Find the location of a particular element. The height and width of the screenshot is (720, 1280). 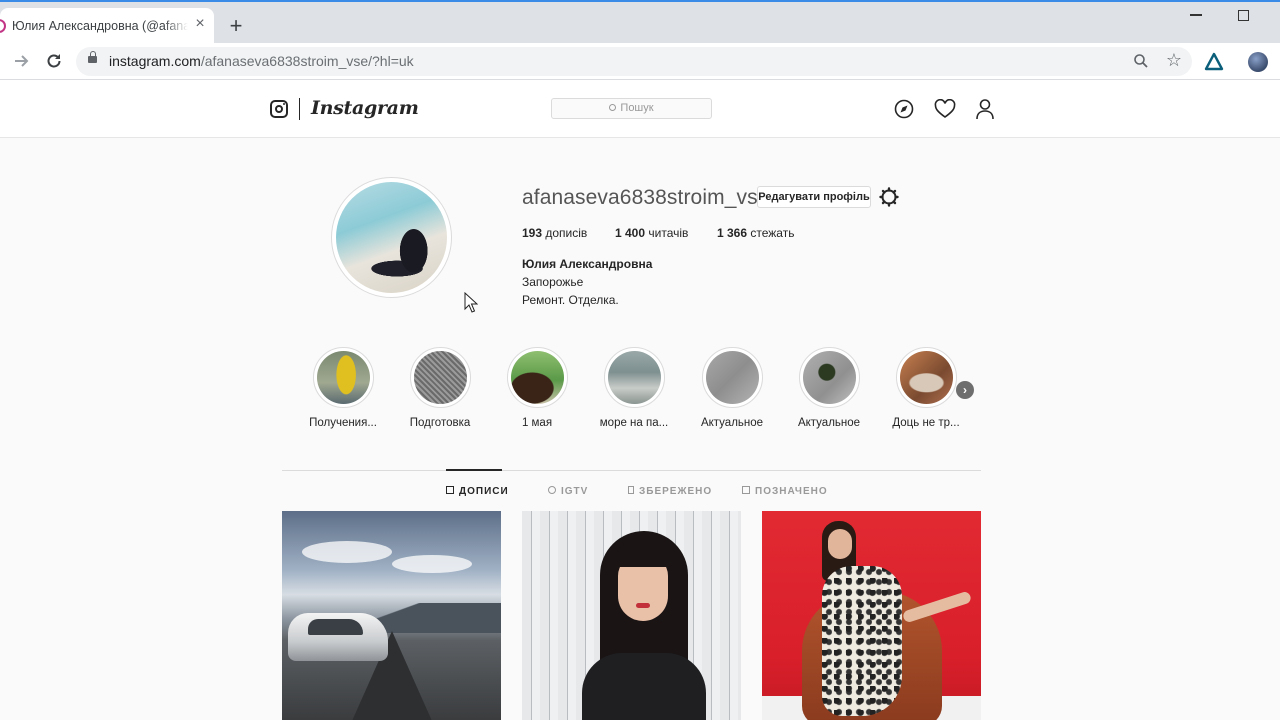

posts-count-value: 193 is located at coordinates (532, 233).